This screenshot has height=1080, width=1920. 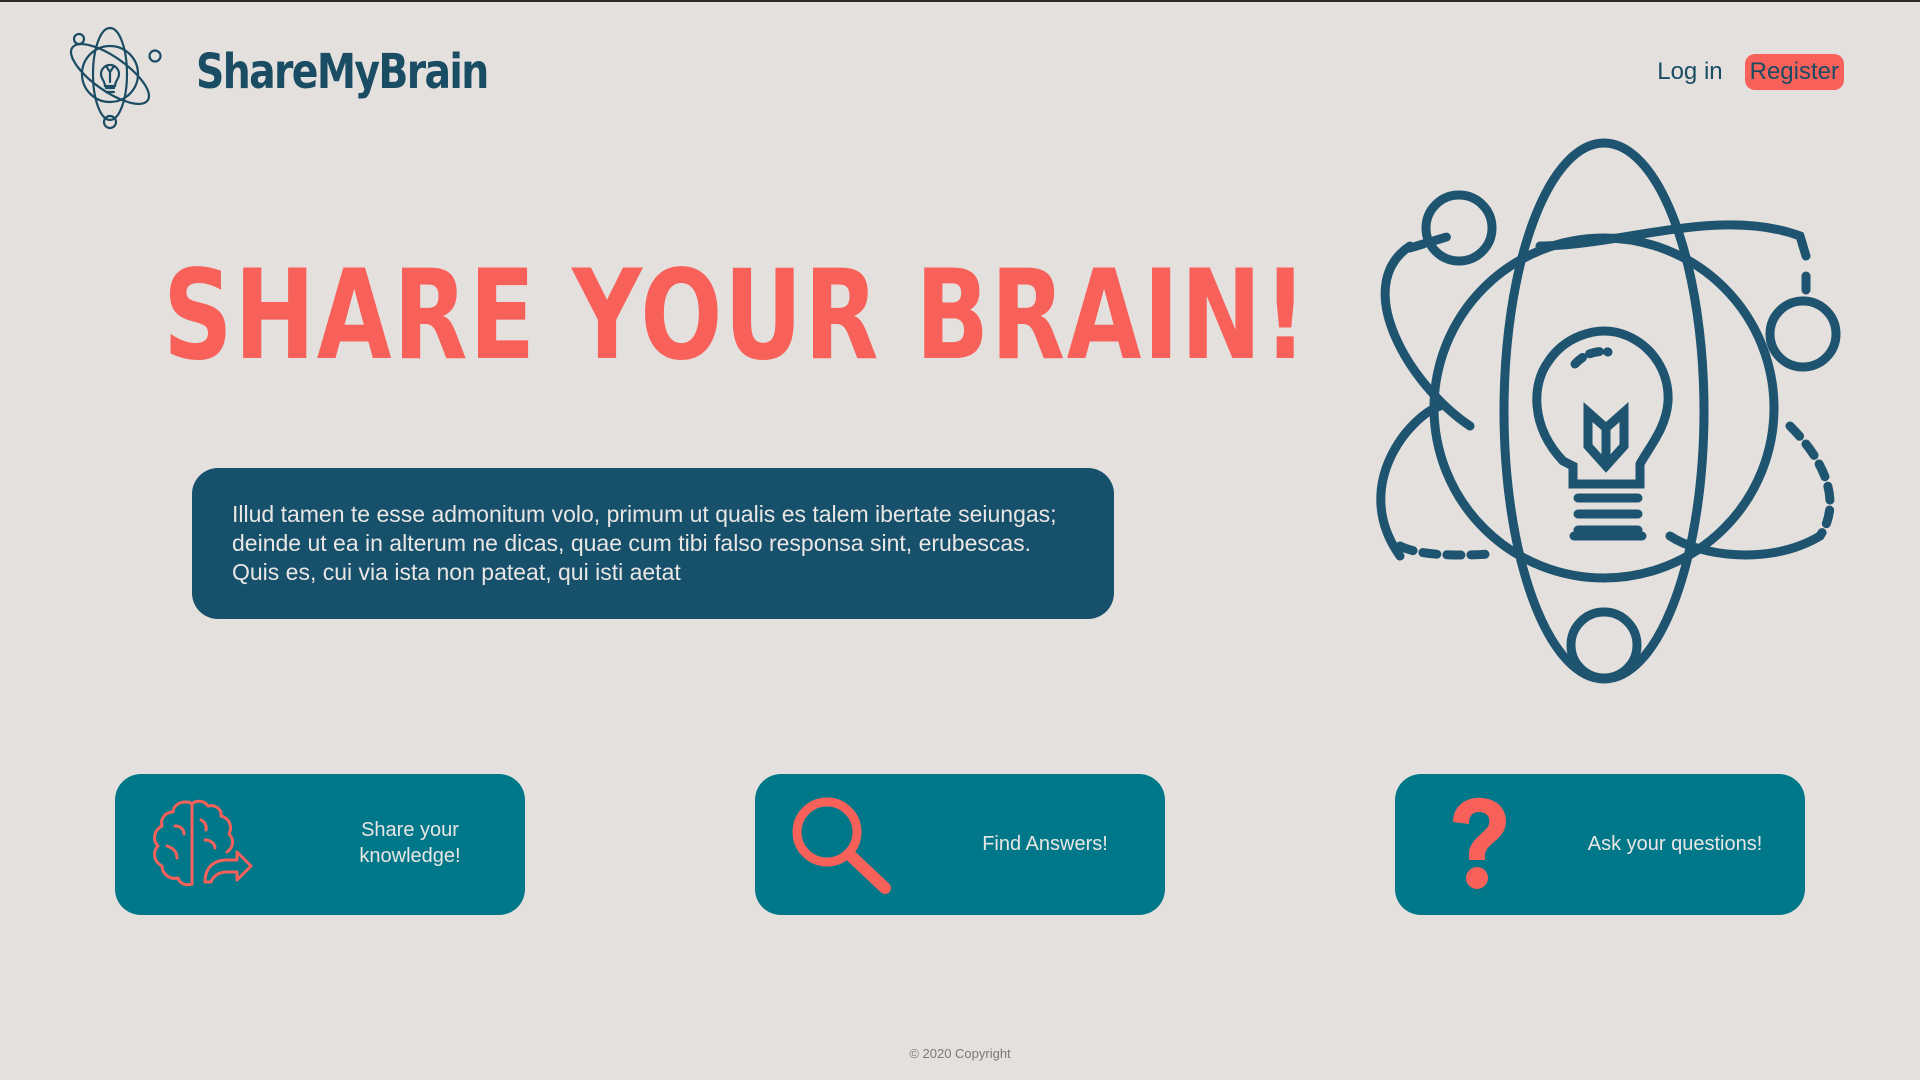 I want to click on magnifier-icon, so click(x=840, y=844).